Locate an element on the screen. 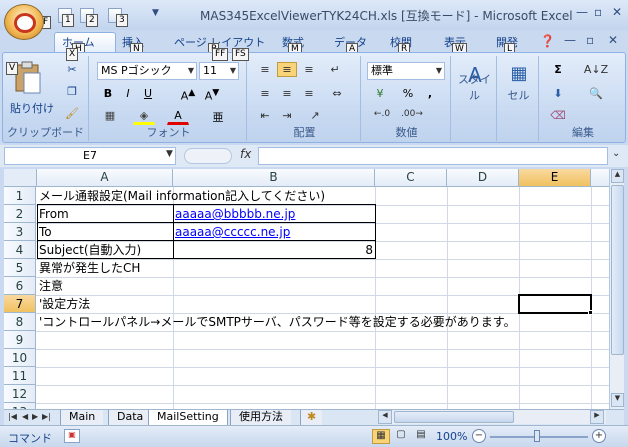  first-sheet-icon: |◀ is located at coordinates (12, 417).